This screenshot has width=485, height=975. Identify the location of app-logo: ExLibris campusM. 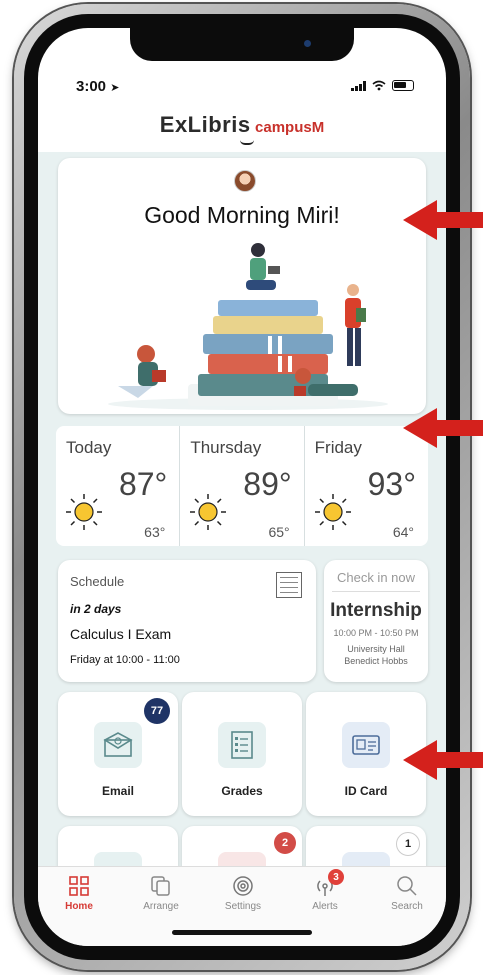
(242, 128).